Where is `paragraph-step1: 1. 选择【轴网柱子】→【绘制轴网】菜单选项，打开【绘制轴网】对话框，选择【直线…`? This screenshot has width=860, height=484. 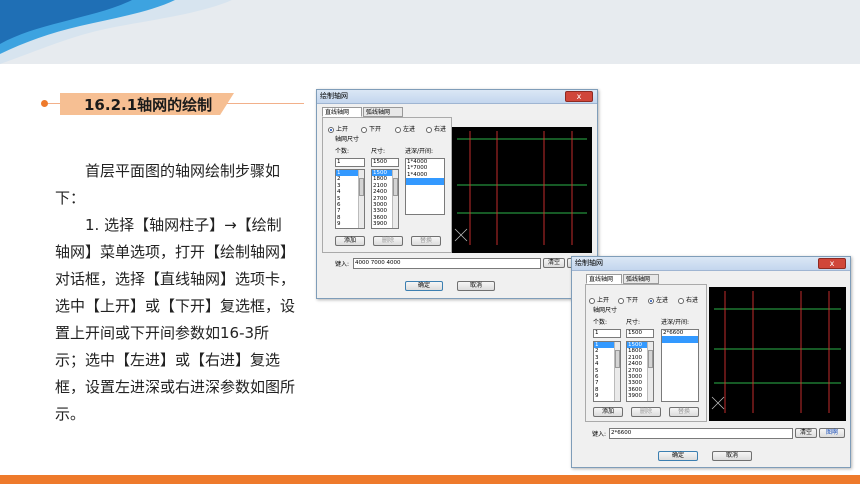
paragraph-step1: 1. 选择【轴网柱子】→【绘制轴网】菜单选项，打开【绘制轴网】对话框，选择【直线… is located at coordinates (175, 319).